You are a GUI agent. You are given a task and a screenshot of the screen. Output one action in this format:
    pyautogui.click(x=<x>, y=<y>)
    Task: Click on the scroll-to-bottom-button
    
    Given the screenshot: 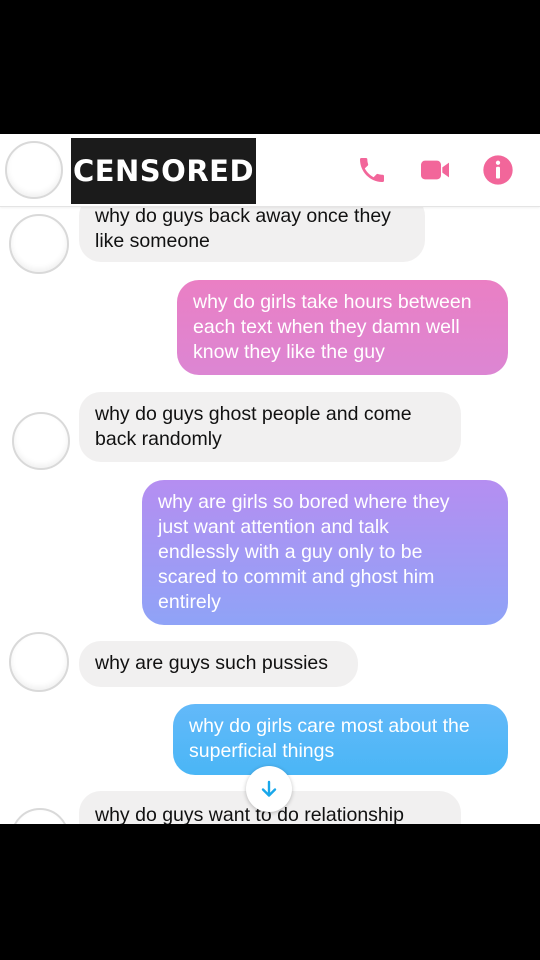 What is the action you would take?
    pyautogui.click(x=269, y=789)
    